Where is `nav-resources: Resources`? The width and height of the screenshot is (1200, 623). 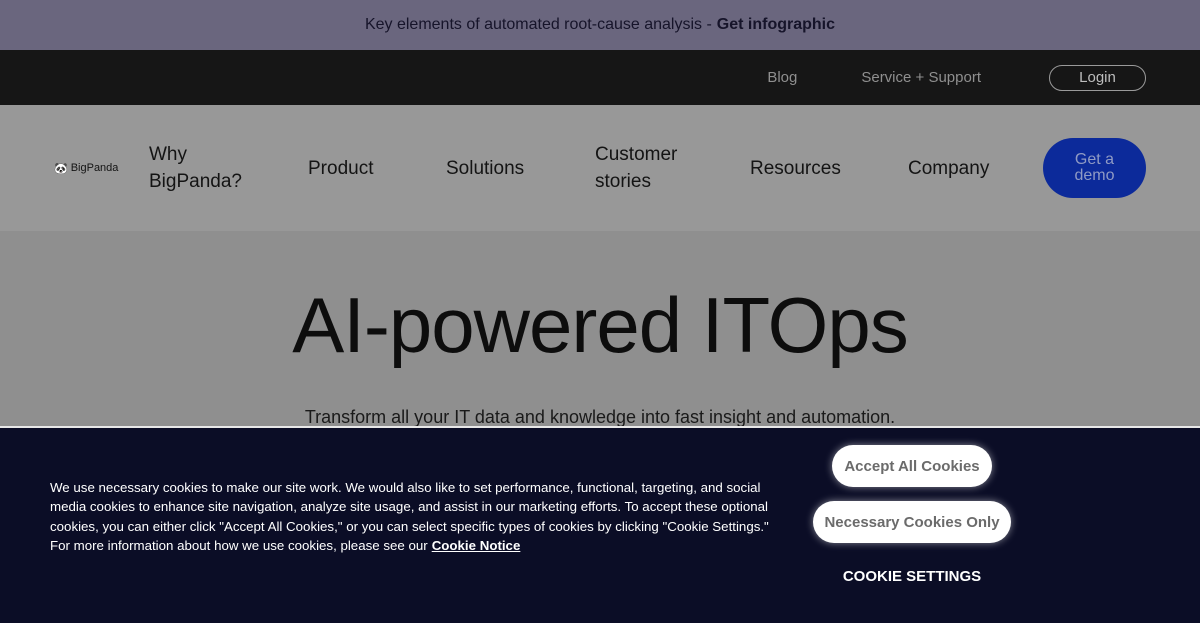
nav-resources: Resources is located at coordinates (795, 168).